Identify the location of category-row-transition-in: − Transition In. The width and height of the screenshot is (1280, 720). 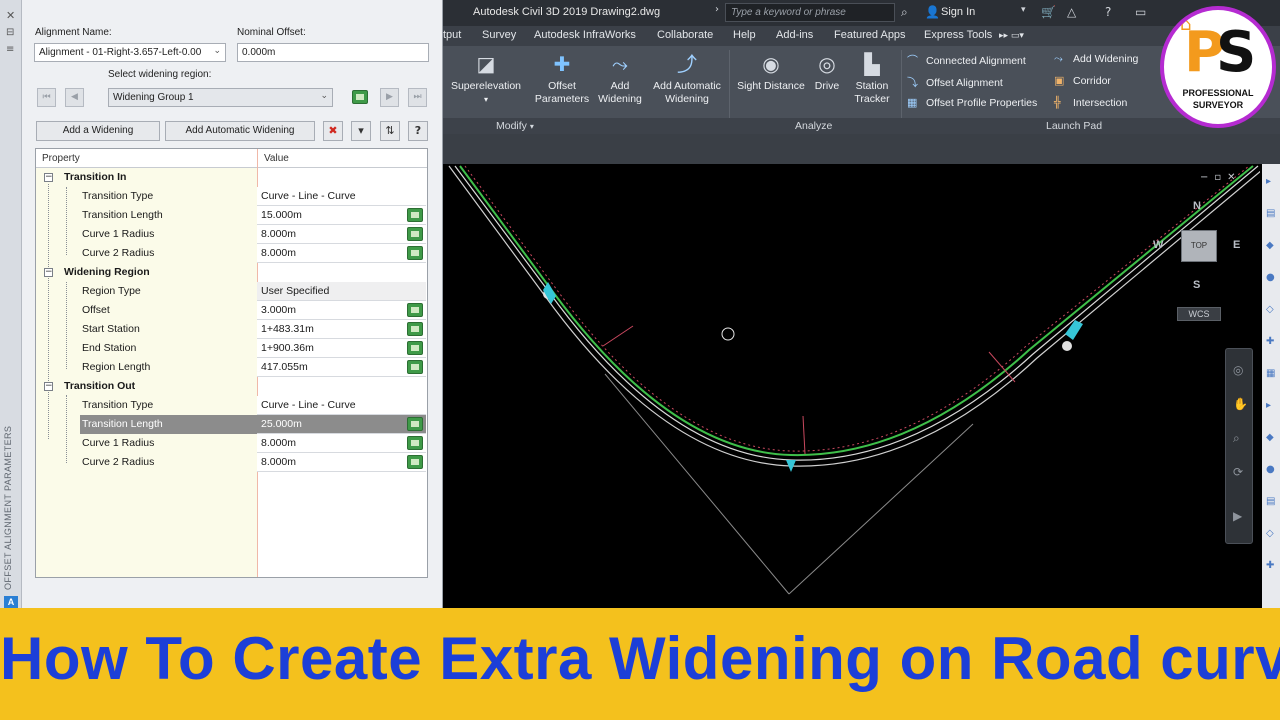
(231, 177).